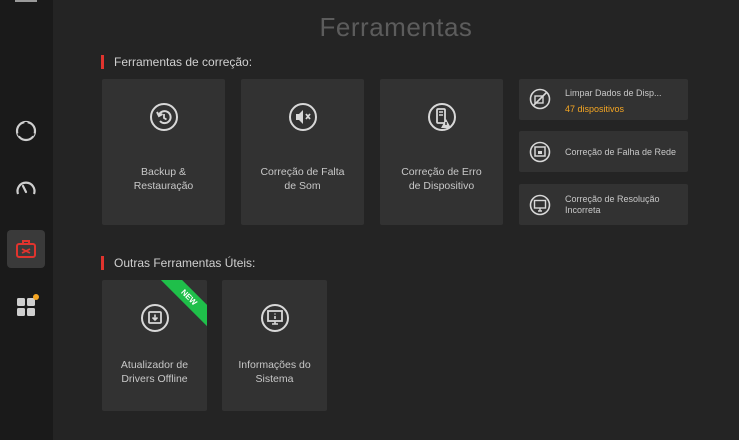 Image resolution: width=739 pixels, height=440 pixels. I want to click on menu-icon, so click(26, 1).